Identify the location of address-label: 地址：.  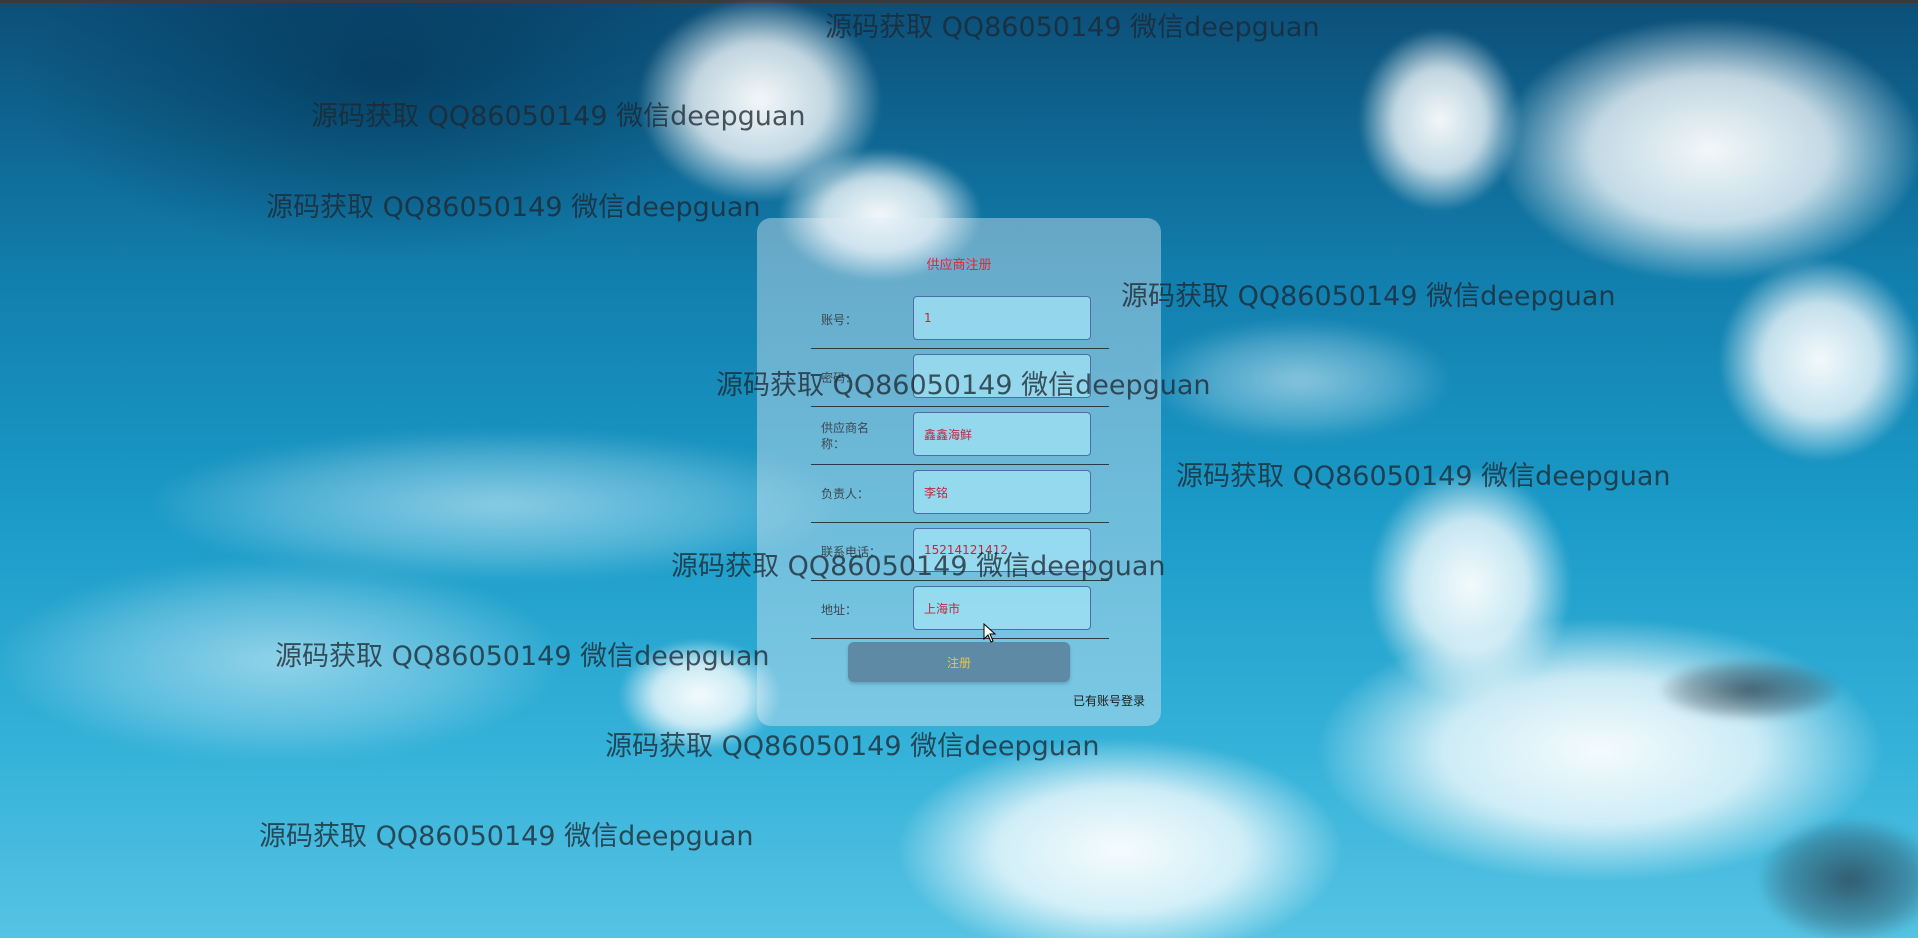
(839, 610).